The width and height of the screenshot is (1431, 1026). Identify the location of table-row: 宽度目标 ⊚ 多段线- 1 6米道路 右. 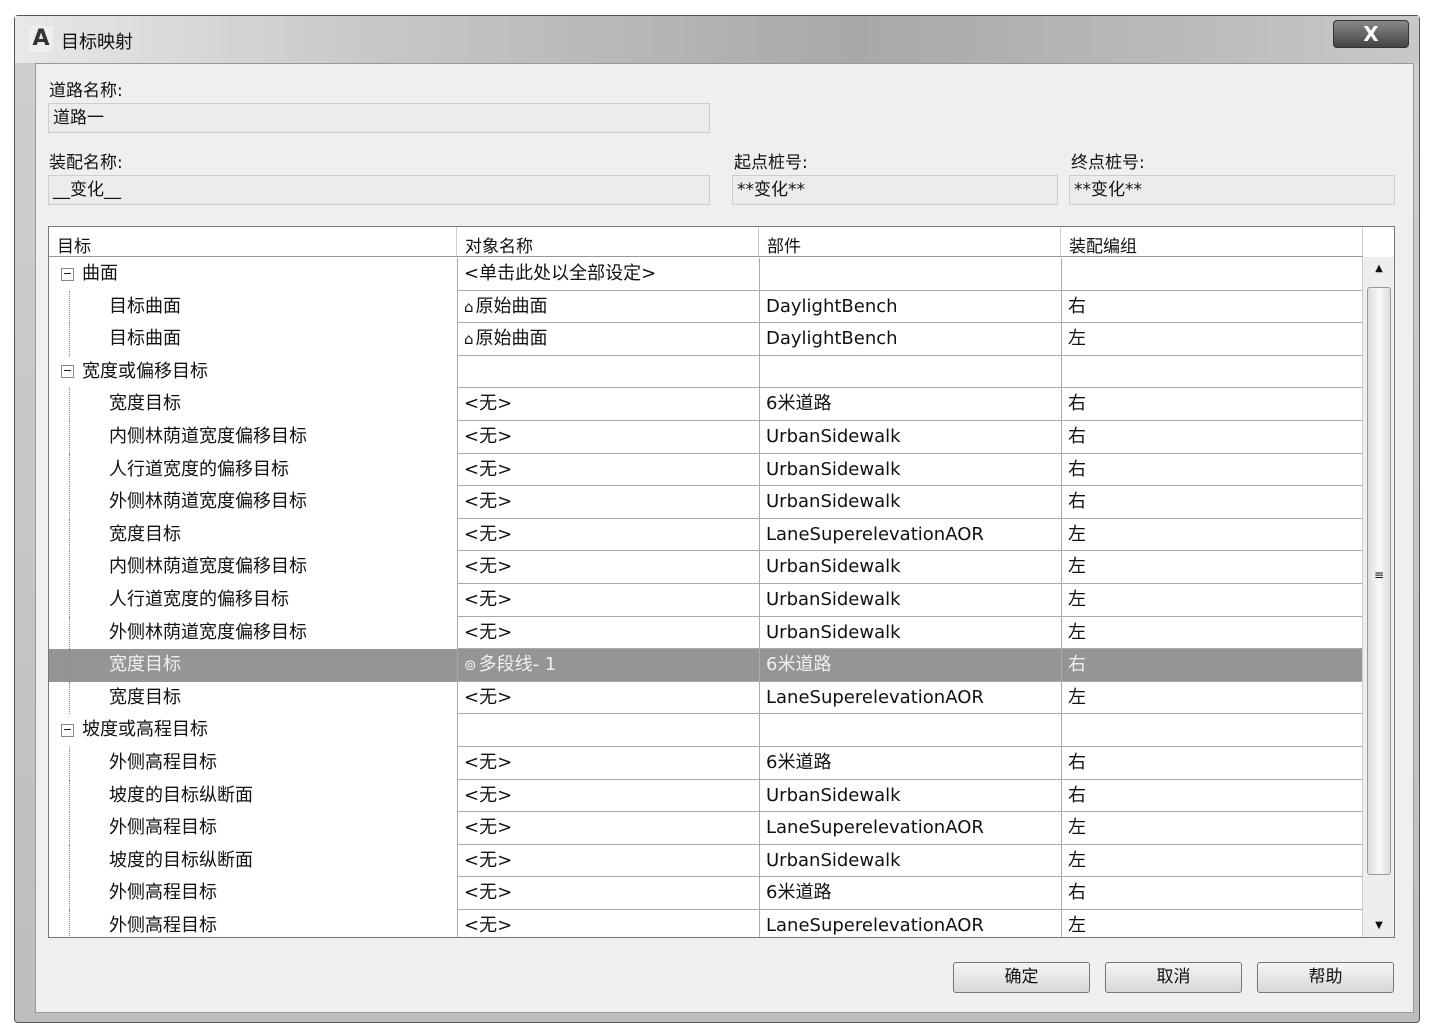
(706, 665).